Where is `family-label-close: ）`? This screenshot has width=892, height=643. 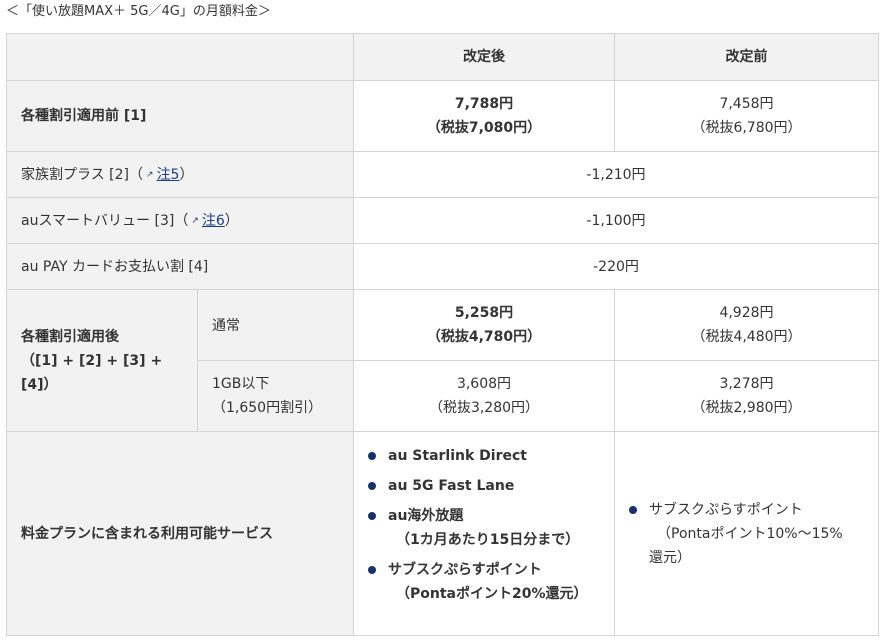
family-label-close: ） is located at coordinates (186, 174).